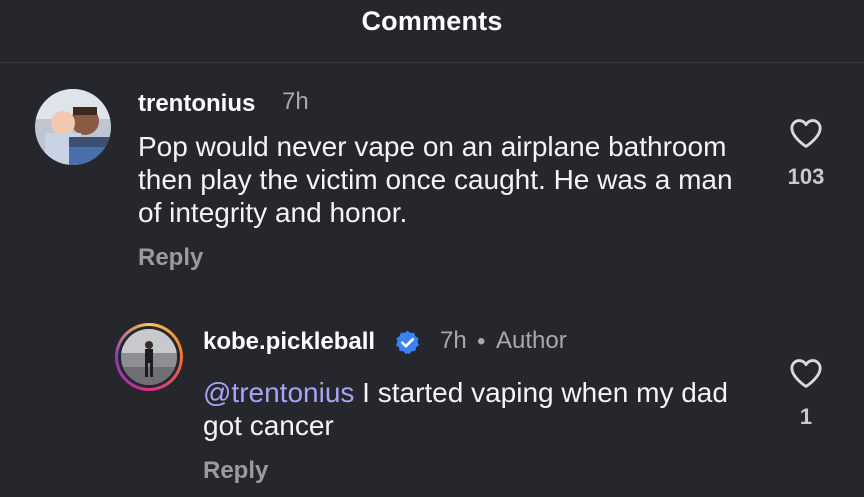  What do you see at coordinates (289, 342) in the screenshot?
I see `comment-username: kobe.pickleball` at bounding box center [289, 342].